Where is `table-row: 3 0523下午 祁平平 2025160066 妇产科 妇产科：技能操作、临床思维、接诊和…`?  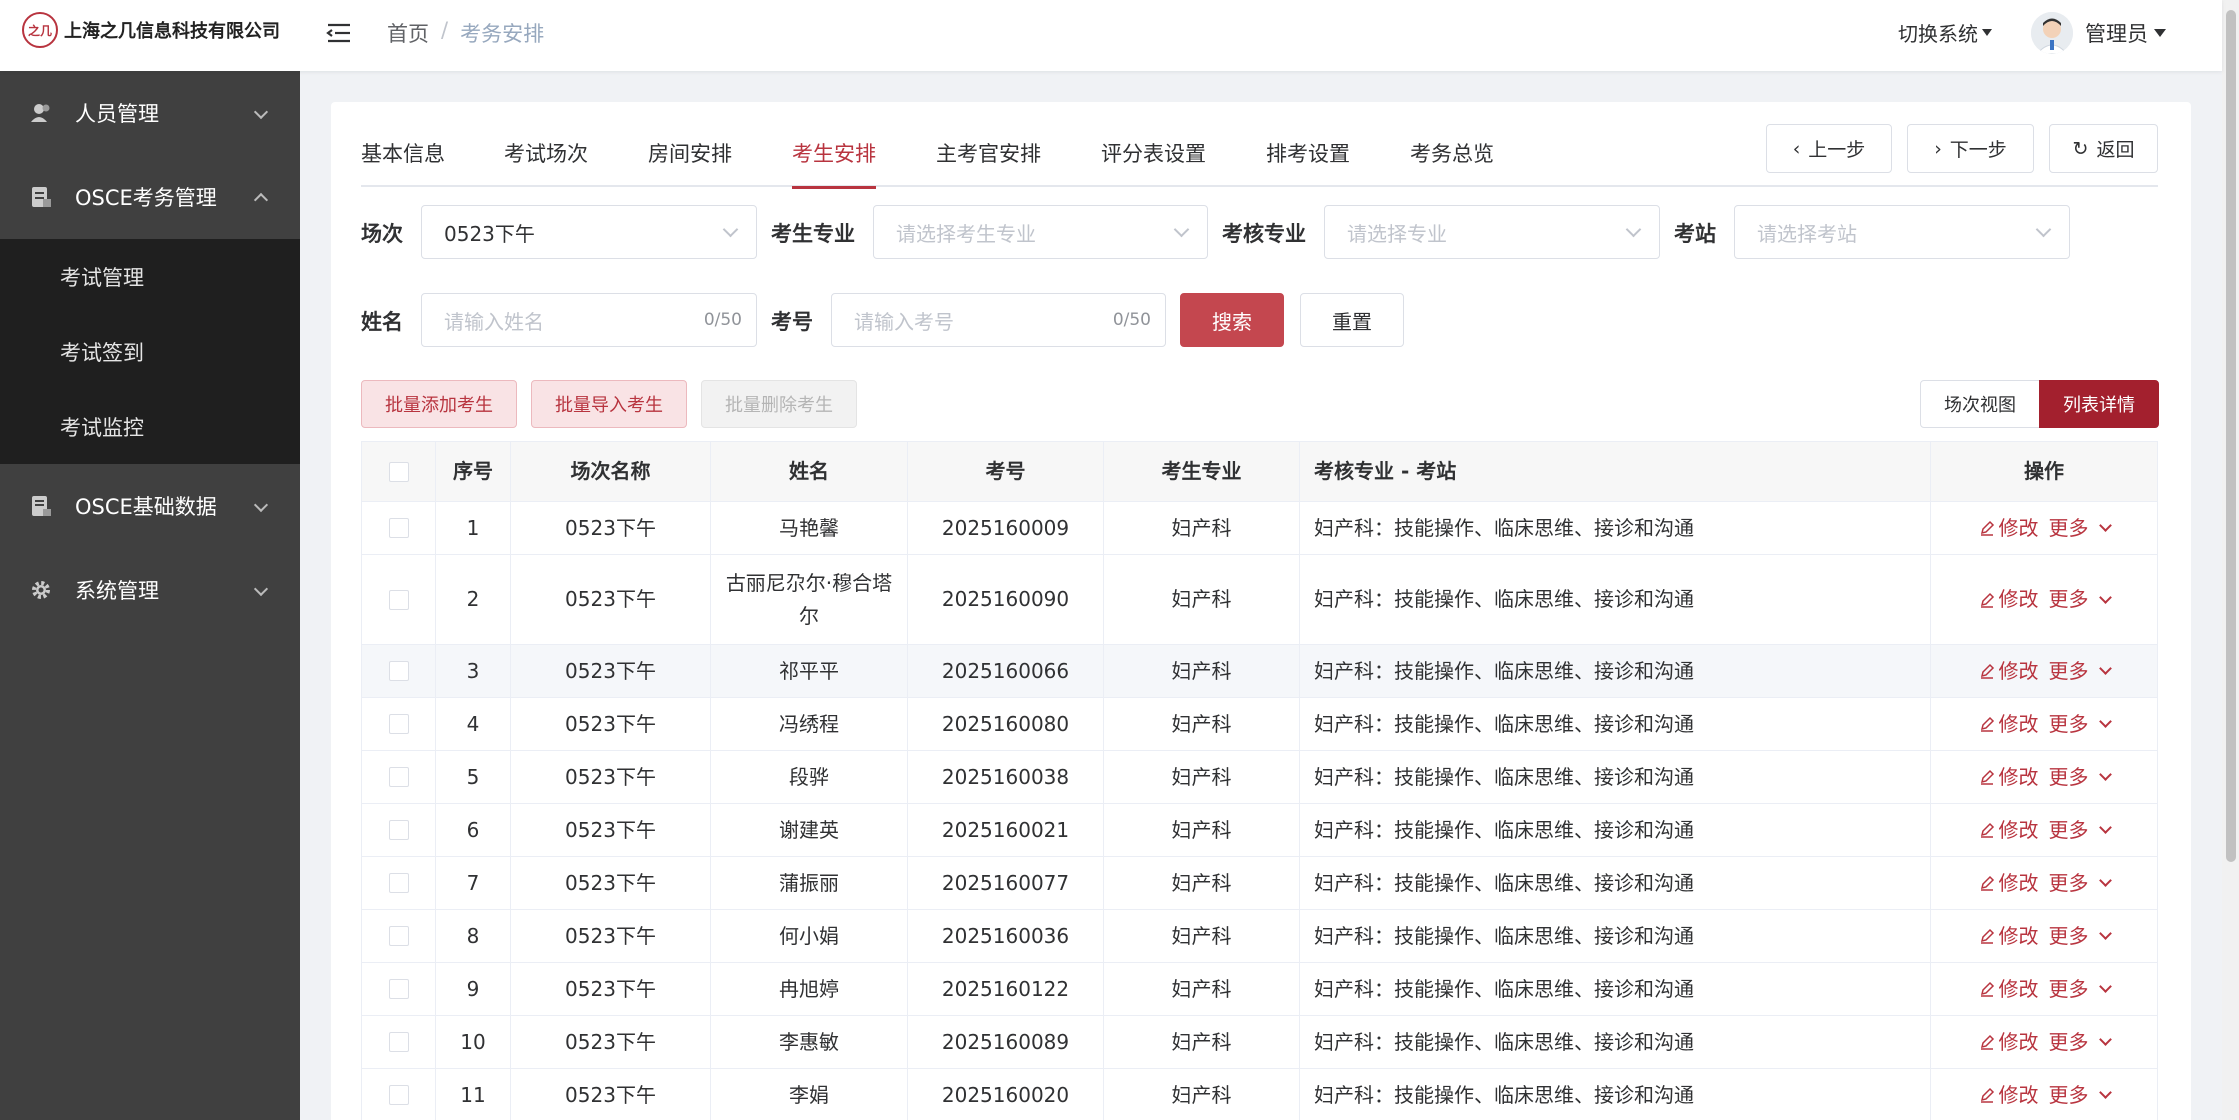
table-row: 3 0523下午 祁平平 2025160066 妇产科 妇产科：技能操作、临床思维、接诊和… is located at coordinates (1259, 671).